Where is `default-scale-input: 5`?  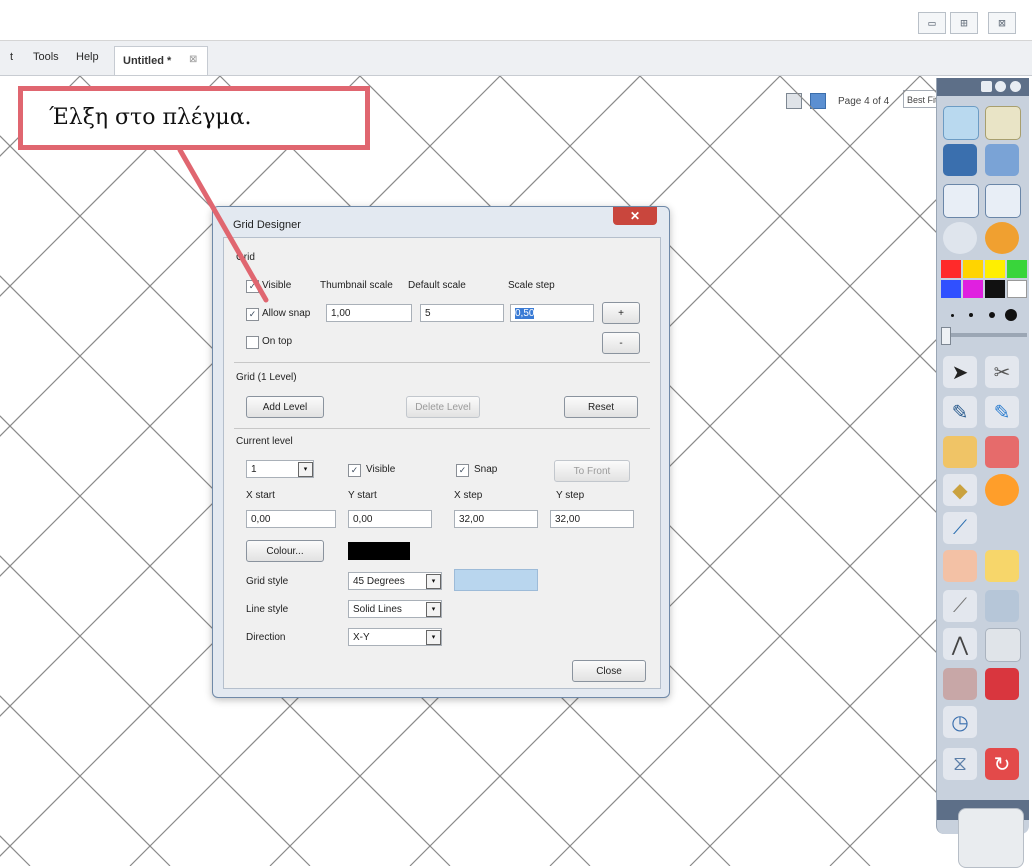 default-scale-input: 5 is located at coordinates (462, 313).